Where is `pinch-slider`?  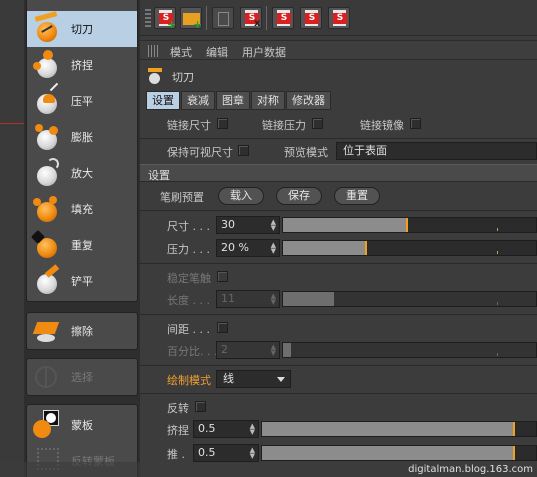
pinch-slider is located at coordinates (399, 429).